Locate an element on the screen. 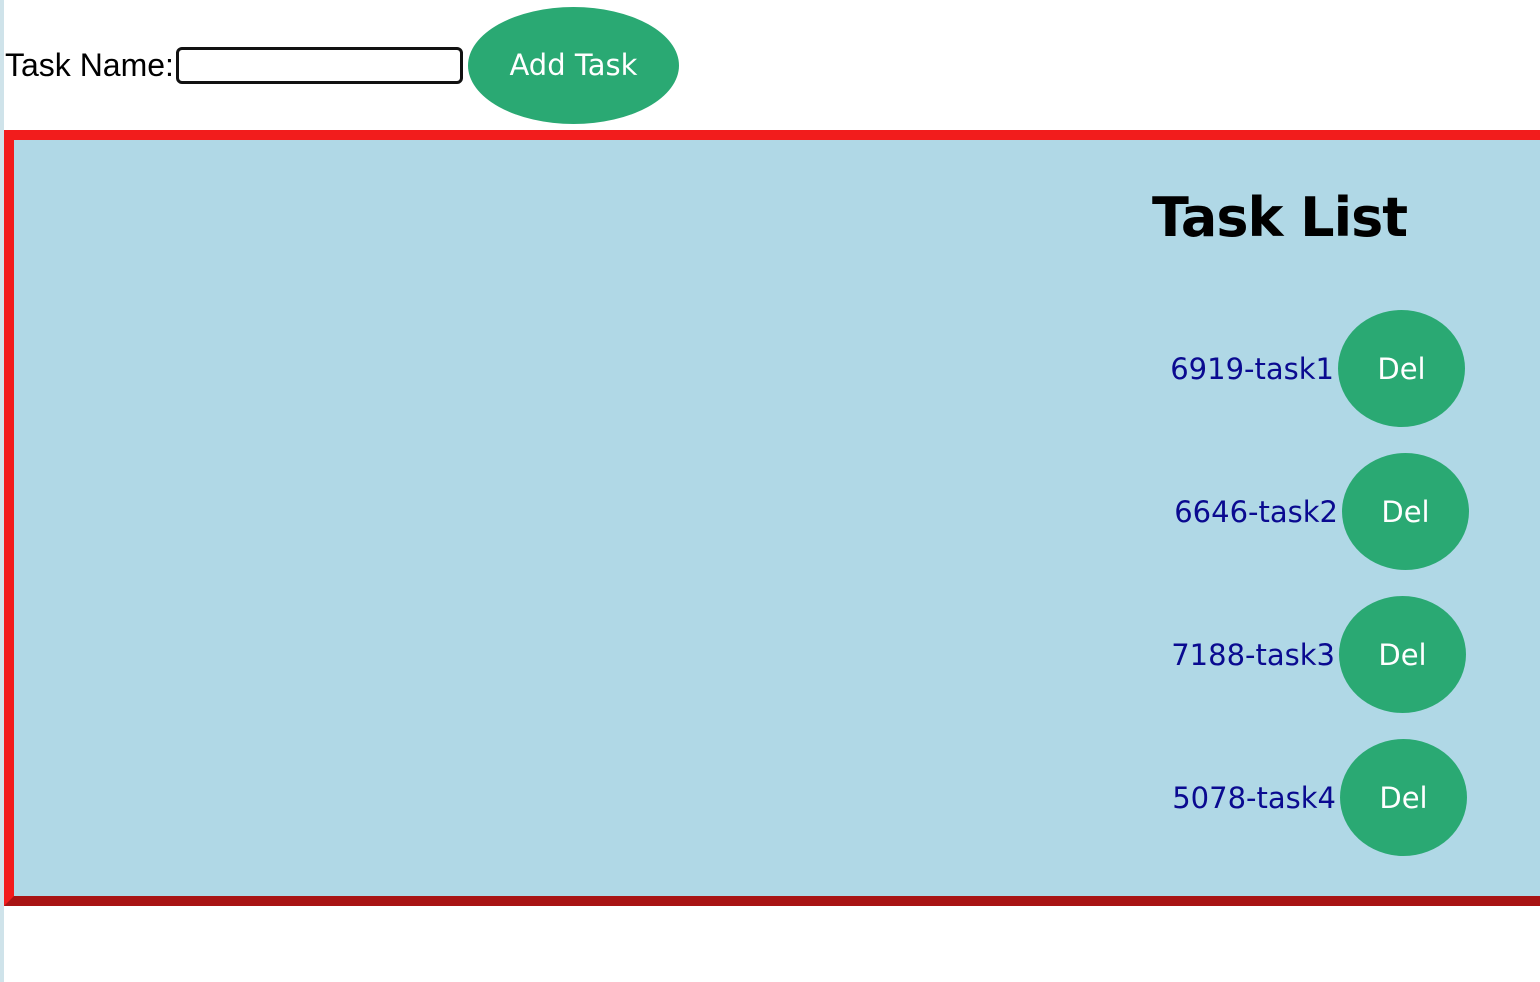  task-form: Task Name: Add Task is located at coordinates (342, 65).